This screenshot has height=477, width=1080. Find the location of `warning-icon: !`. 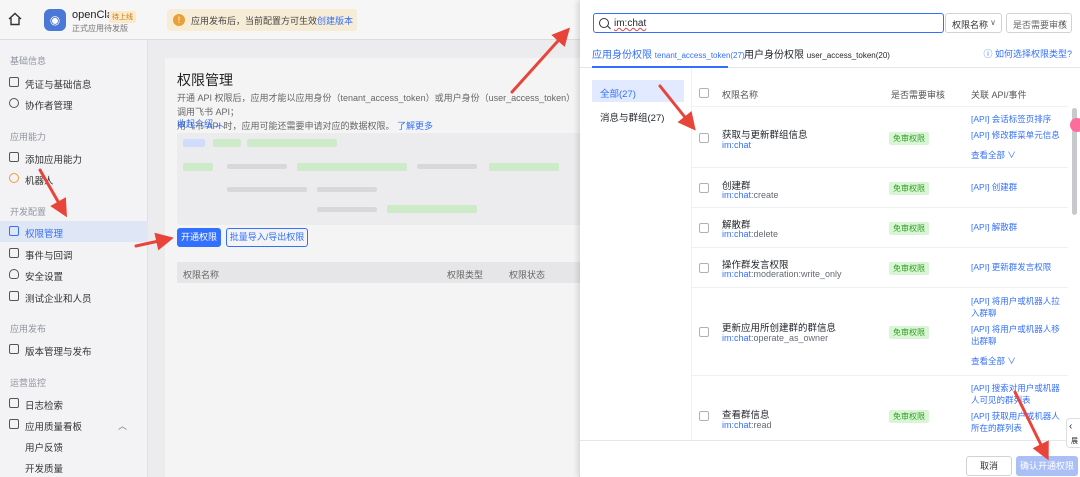

warning-icon: ! is located at coordinates (179, 20).